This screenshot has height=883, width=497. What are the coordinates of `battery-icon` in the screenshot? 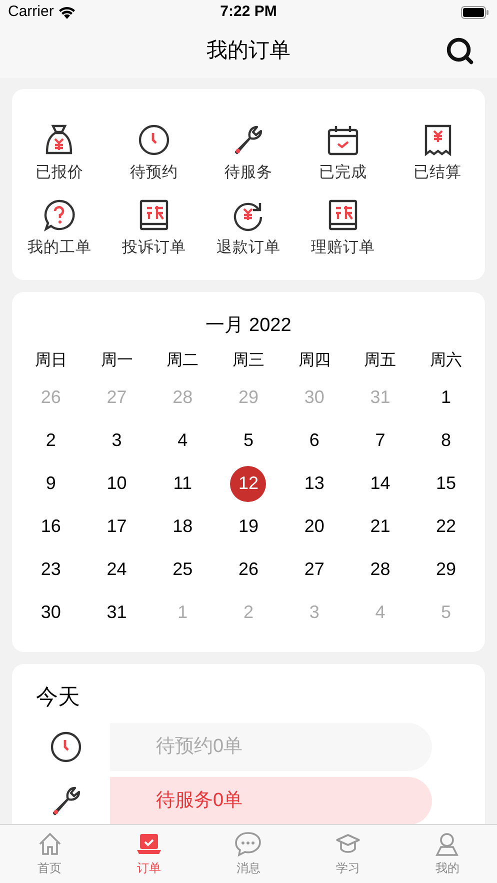 It's located at (475, 12).